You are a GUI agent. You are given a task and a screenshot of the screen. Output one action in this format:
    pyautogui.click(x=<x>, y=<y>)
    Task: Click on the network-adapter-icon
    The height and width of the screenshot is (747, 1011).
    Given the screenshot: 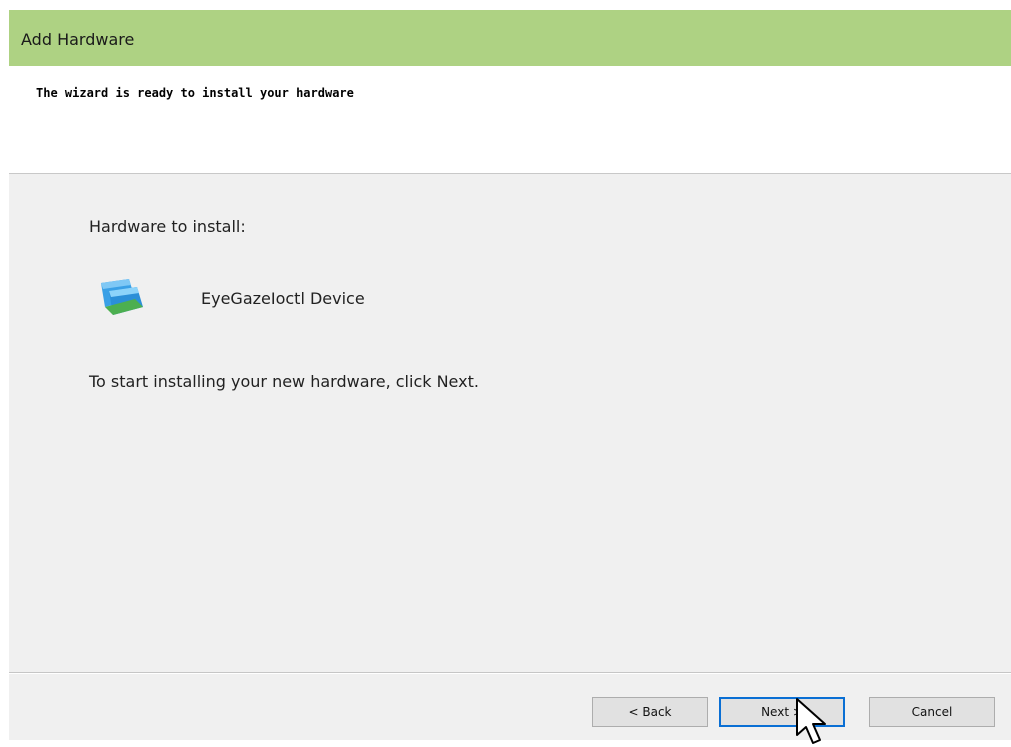 What is the action you would take?
    pyautogui.click(x=122, y=297)
    